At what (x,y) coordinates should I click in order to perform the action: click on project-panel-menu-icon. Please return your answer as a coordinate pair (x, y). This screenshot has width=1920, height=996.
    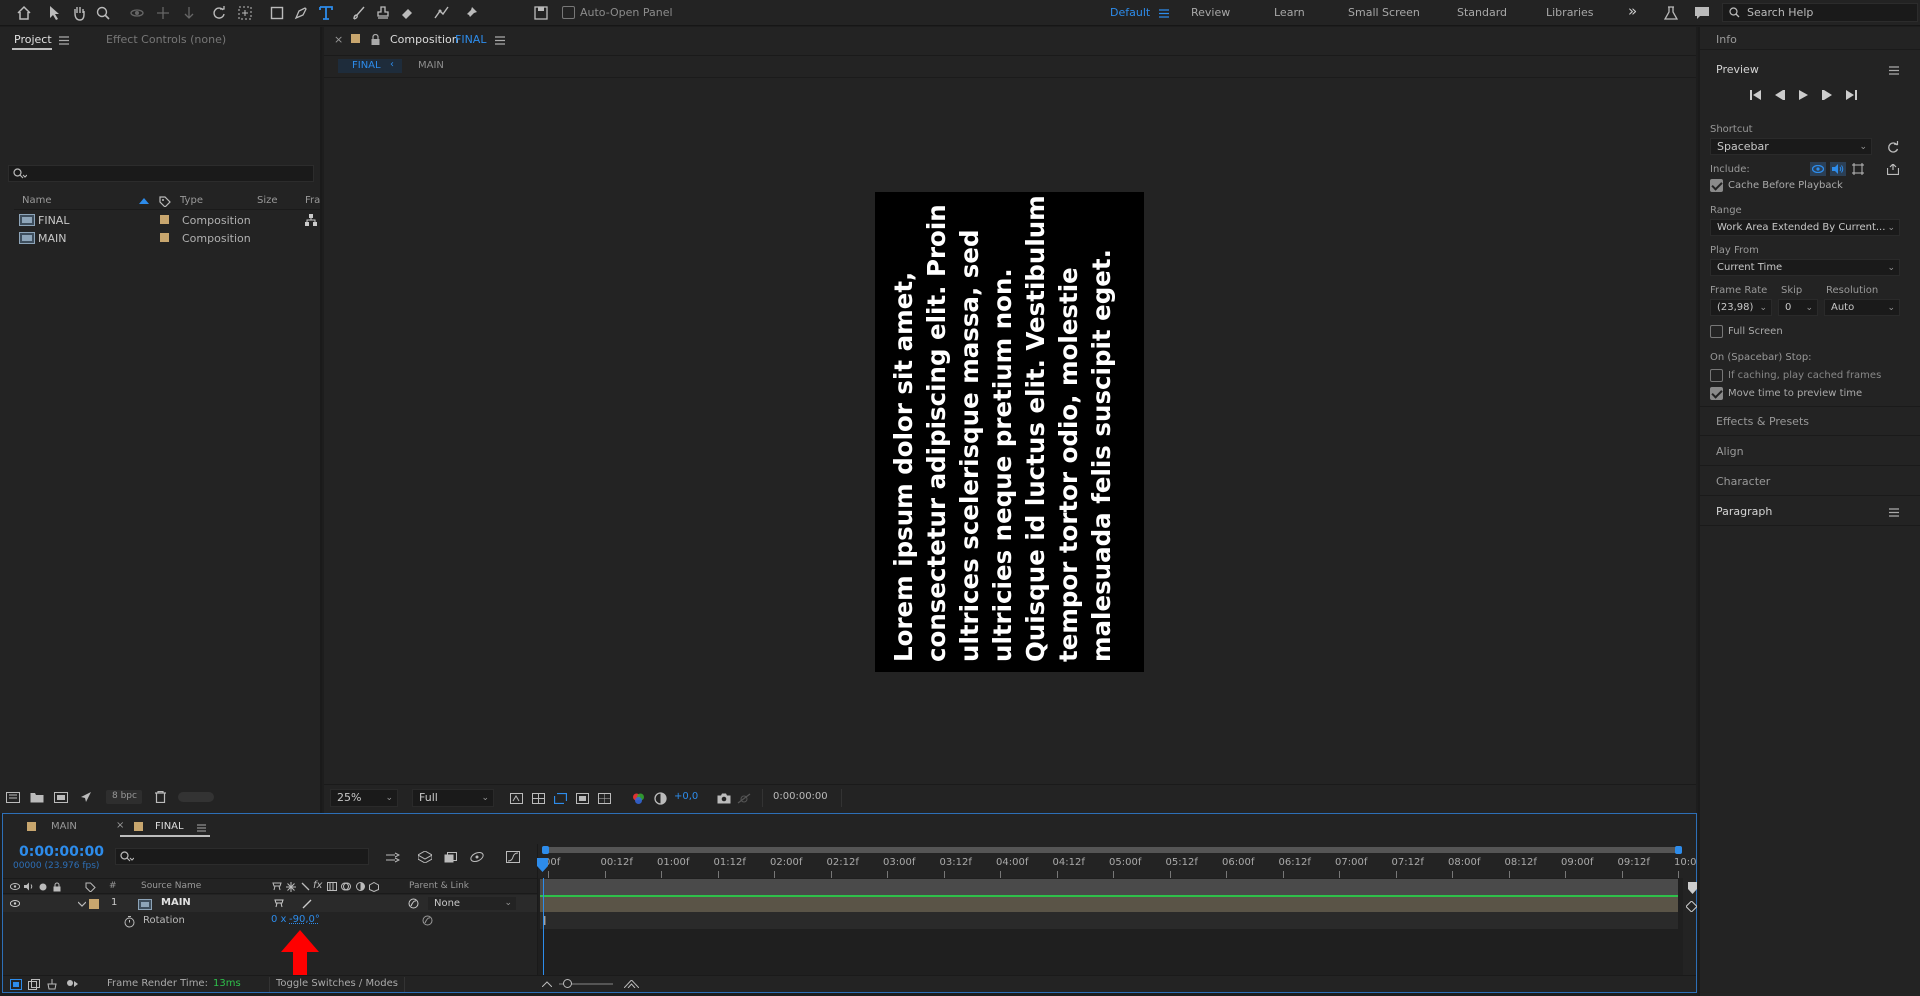
    Looking at the image, I should click on (64, 40).